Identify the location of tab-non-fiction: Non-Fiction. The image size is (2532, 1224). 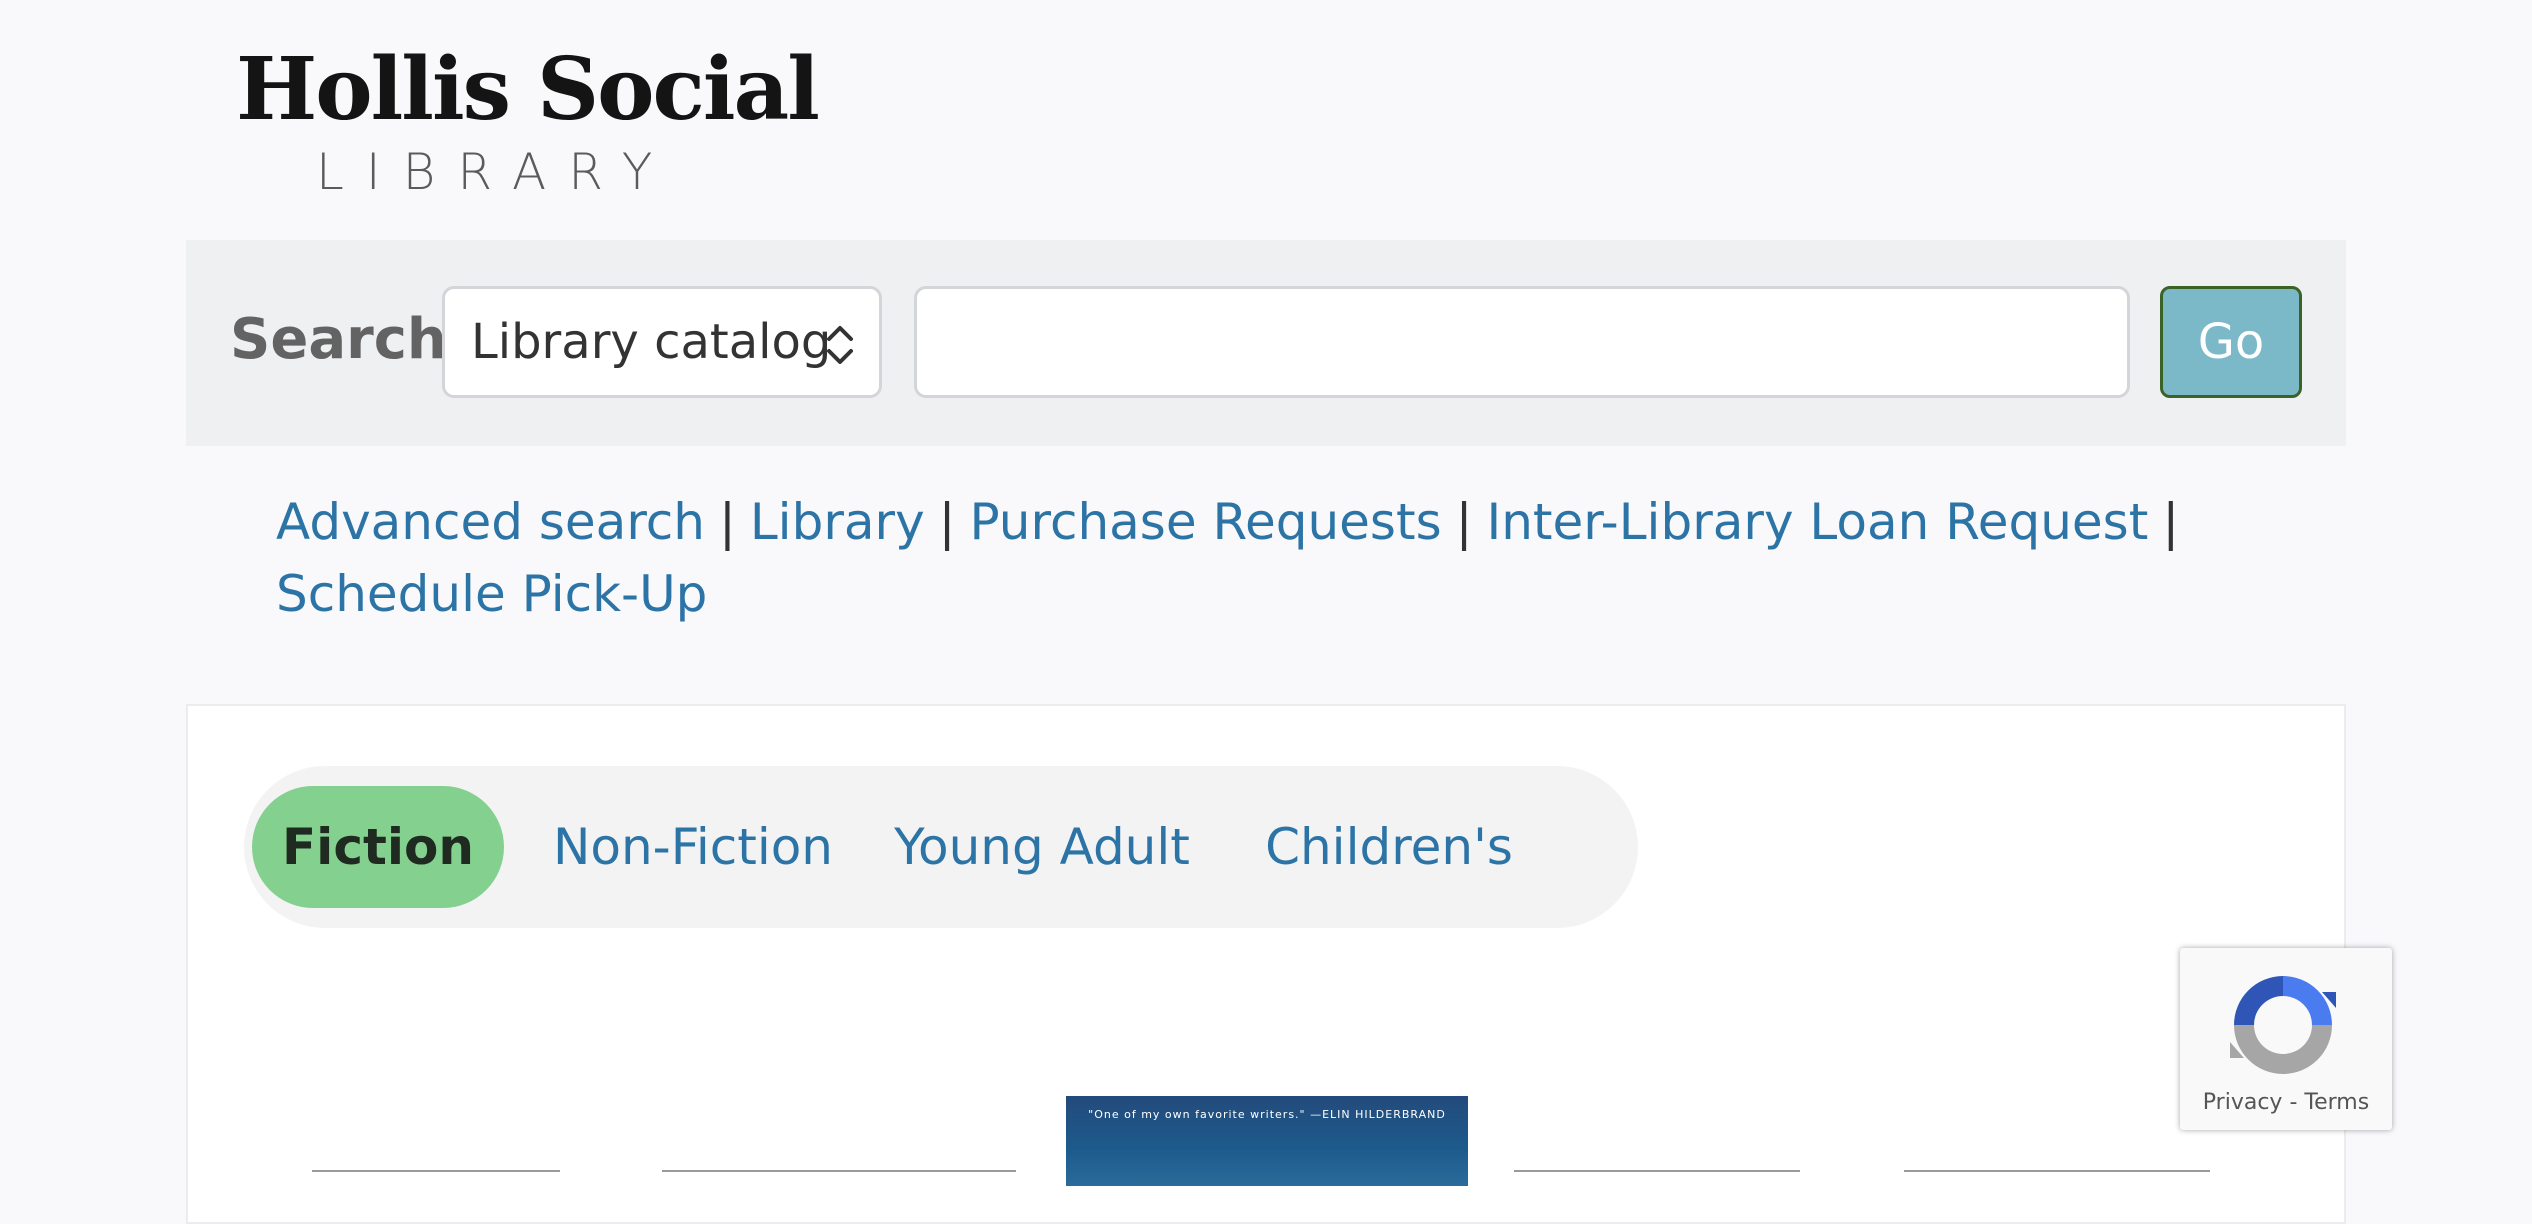
(693, 847).